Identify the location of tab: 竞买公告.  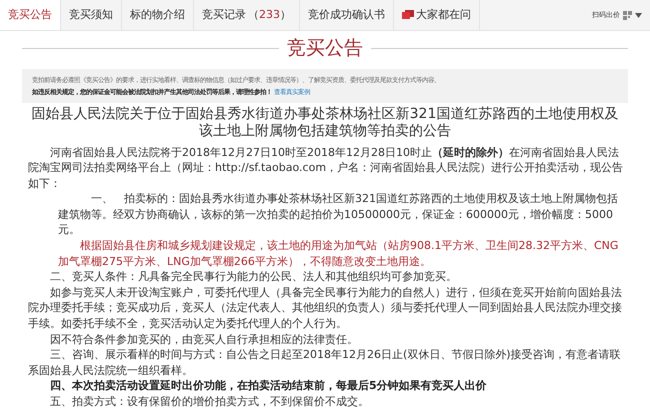
(30, 15).